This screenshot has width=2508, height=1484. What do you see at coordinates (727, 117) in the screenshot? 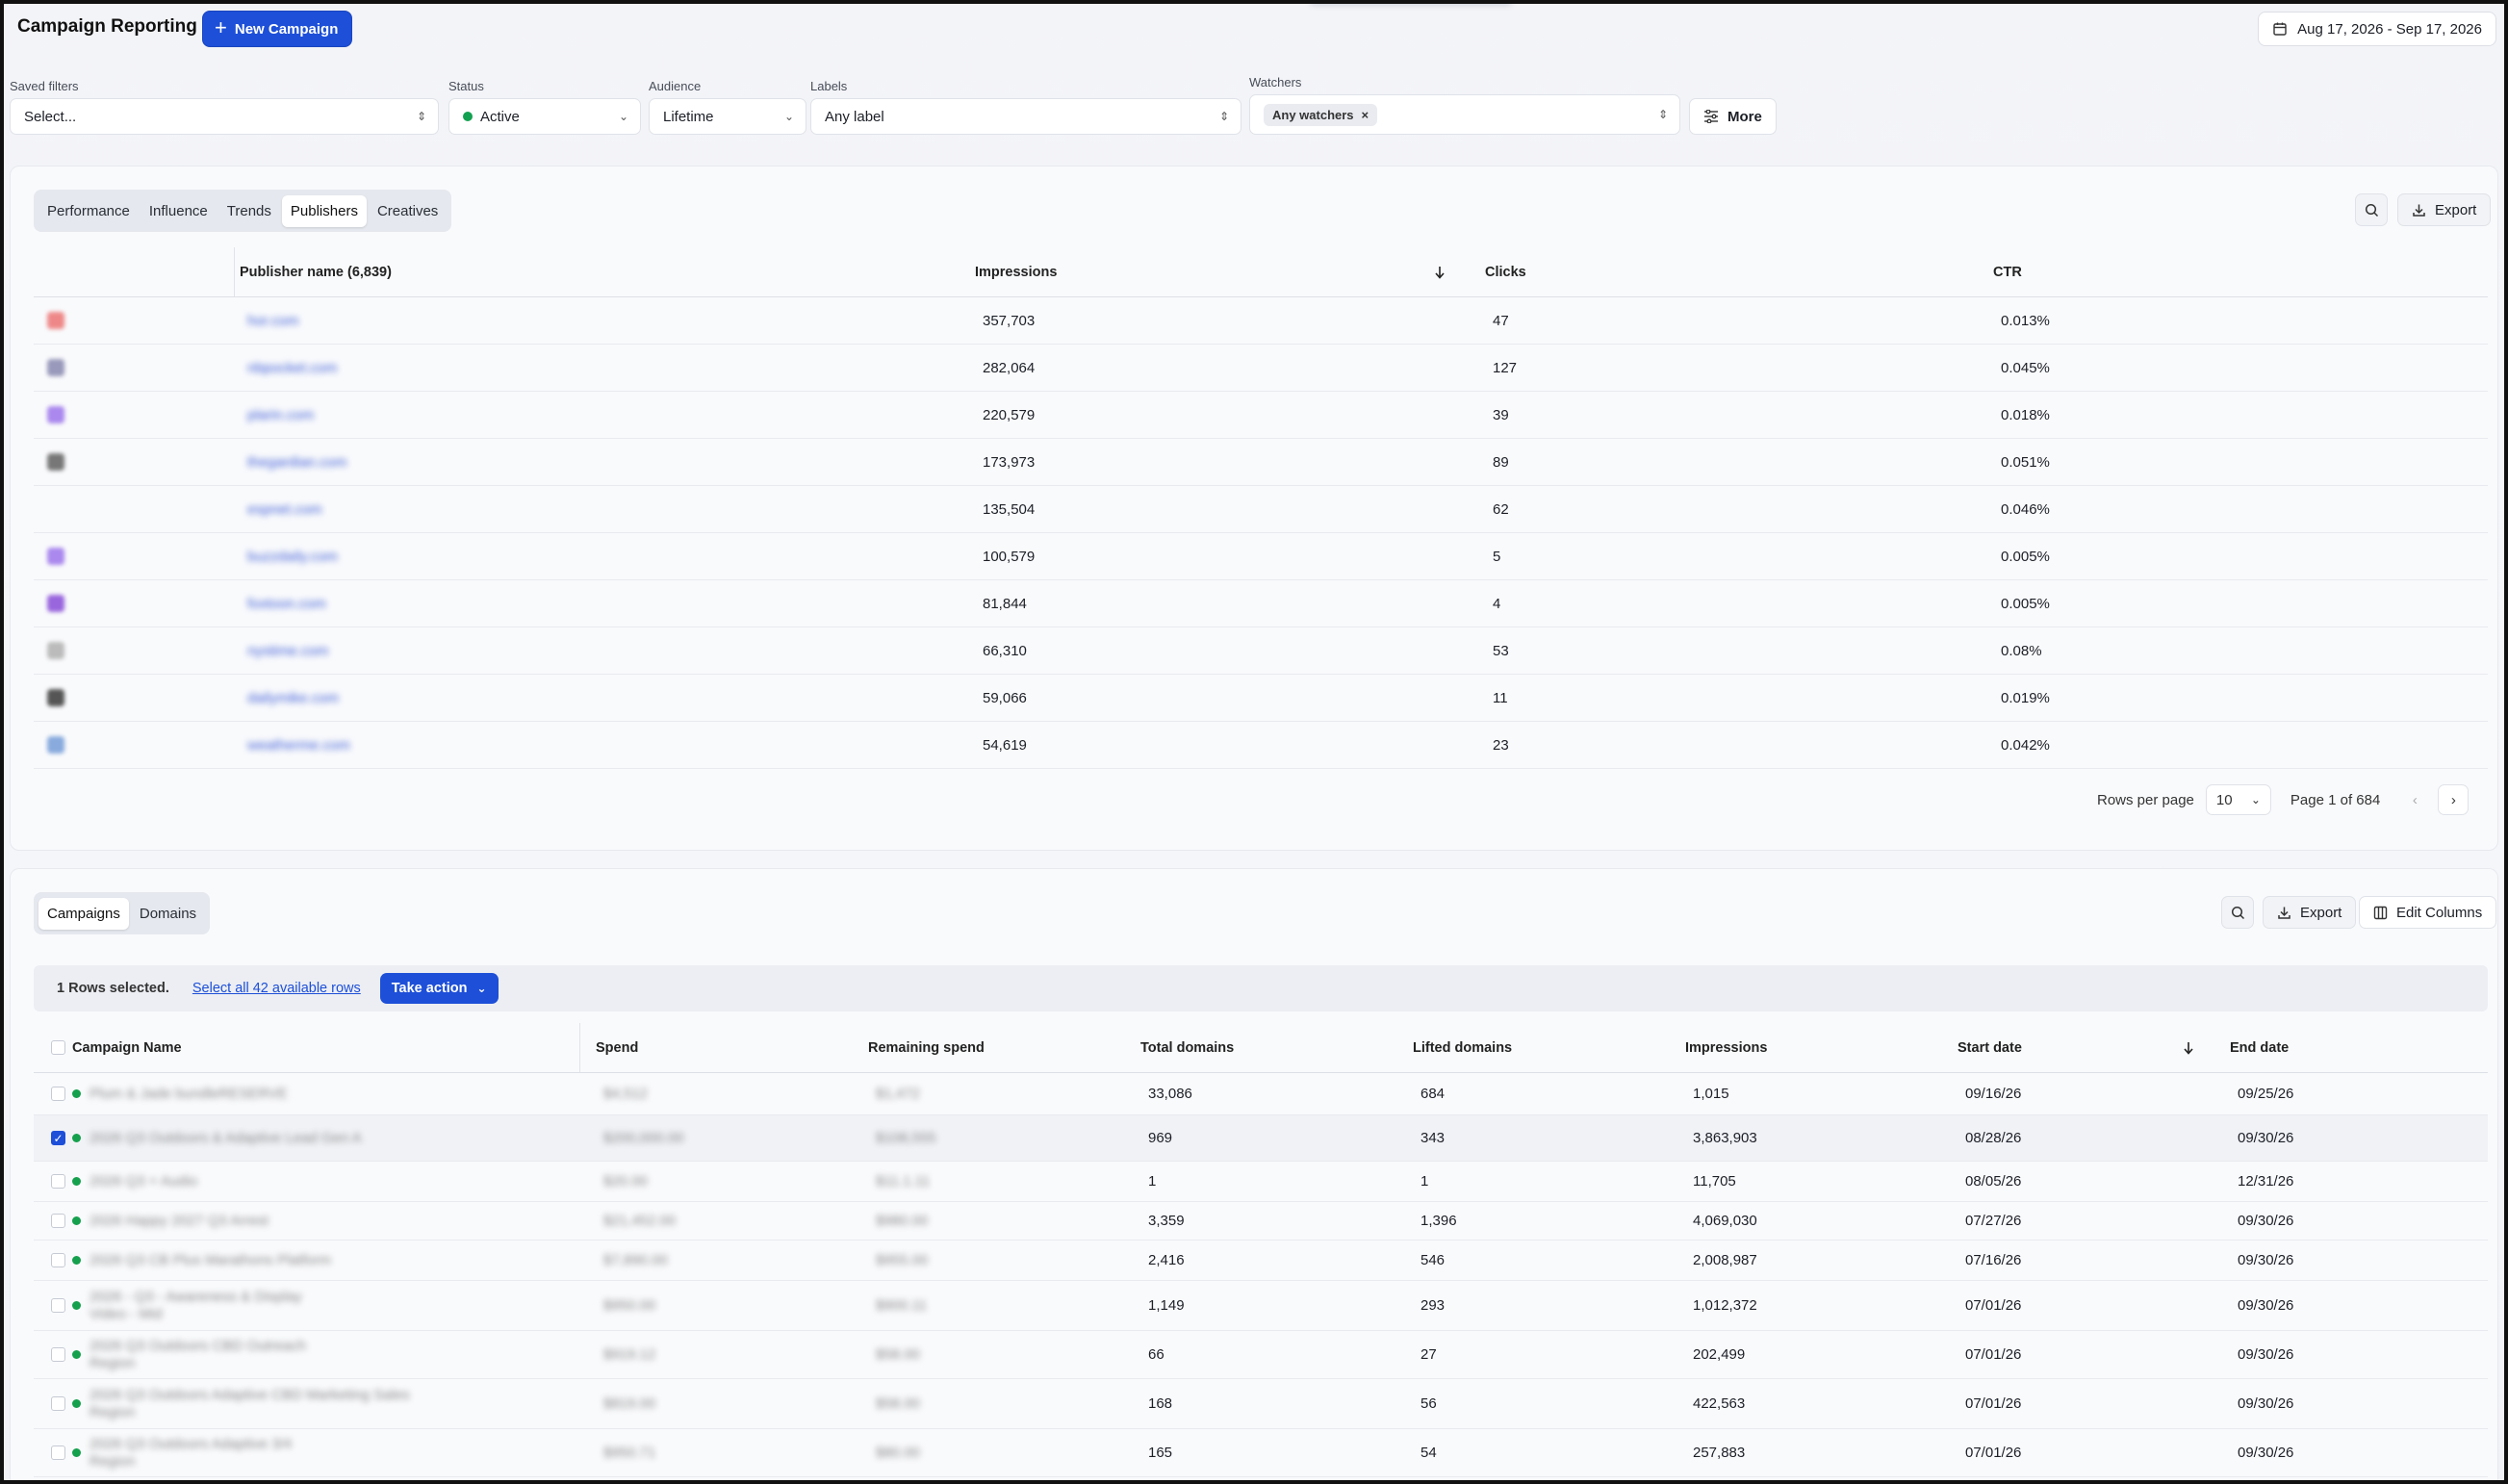
I see `audience-select: Lifetime ⌄` at bounding box center [727, 117].